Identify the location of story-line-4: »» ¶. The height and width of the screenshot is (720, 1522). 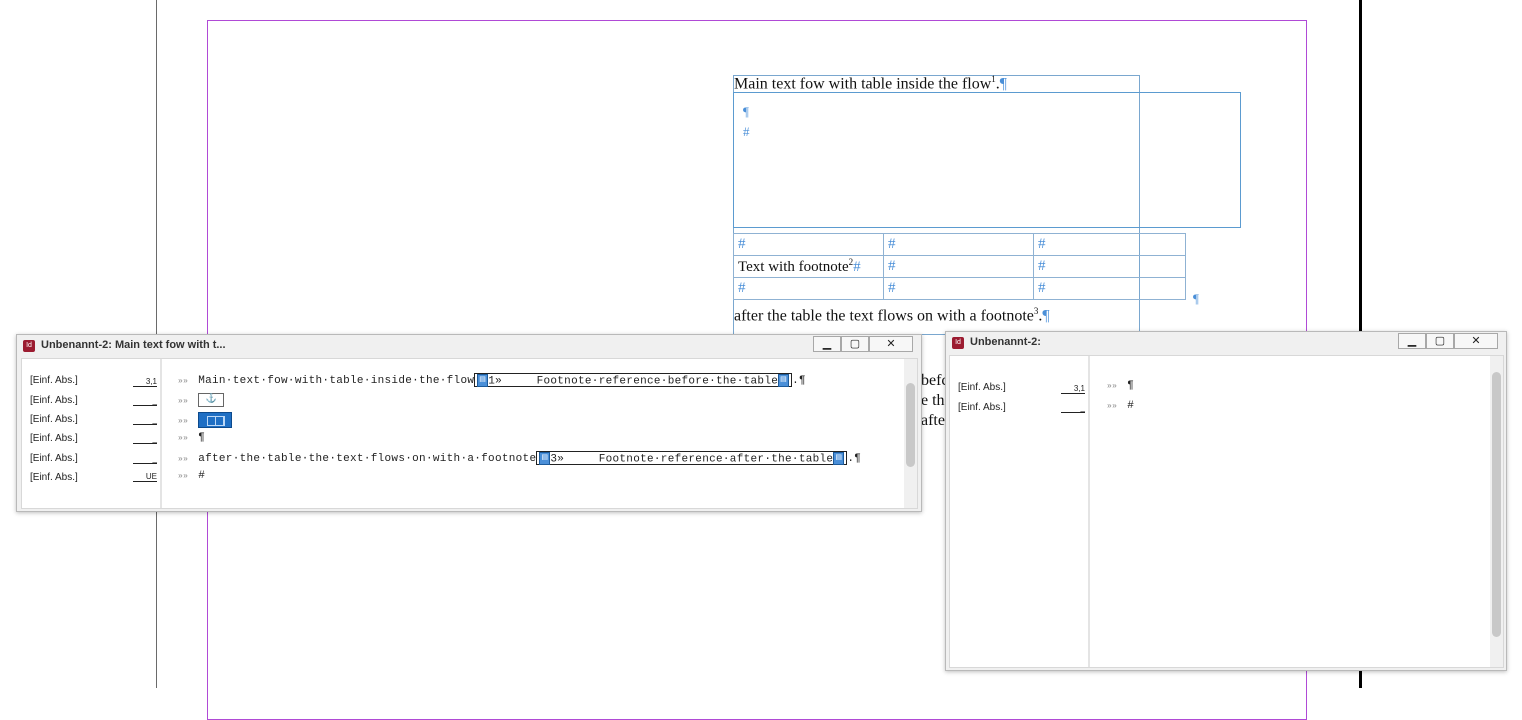
(191, 438).